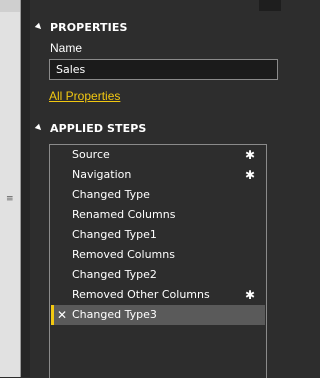 This screenshot has width=320, height=378. Describe the element at coordinates (163, 69) in the screenshot. I see `name-input: Sales` at that location.